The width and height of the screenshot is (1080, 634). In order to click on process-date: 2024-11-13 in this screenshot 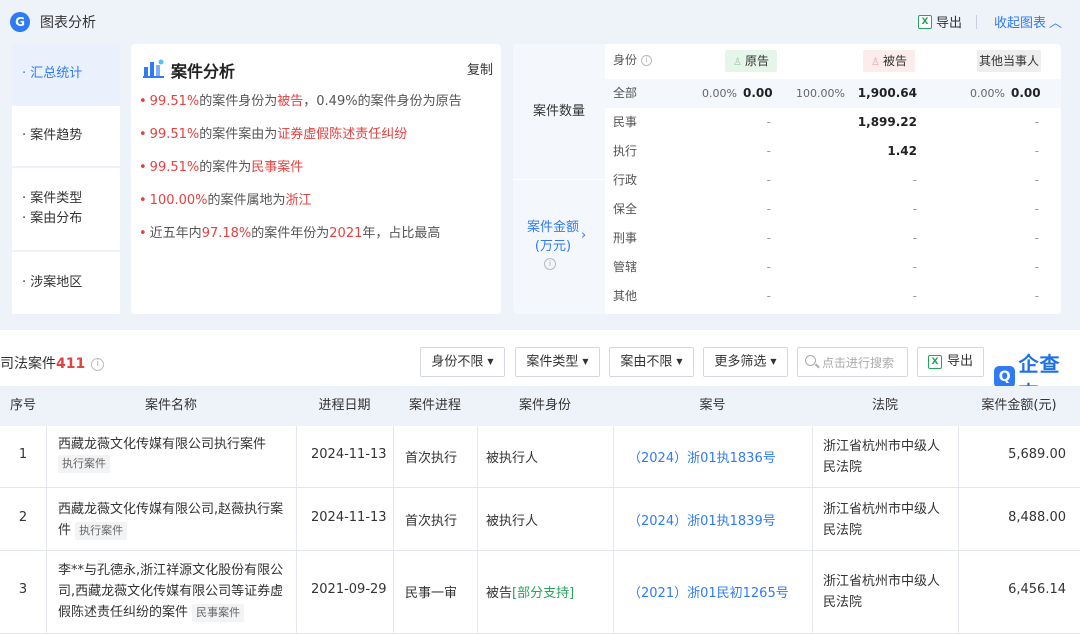, I will do `click(349, 454)`.